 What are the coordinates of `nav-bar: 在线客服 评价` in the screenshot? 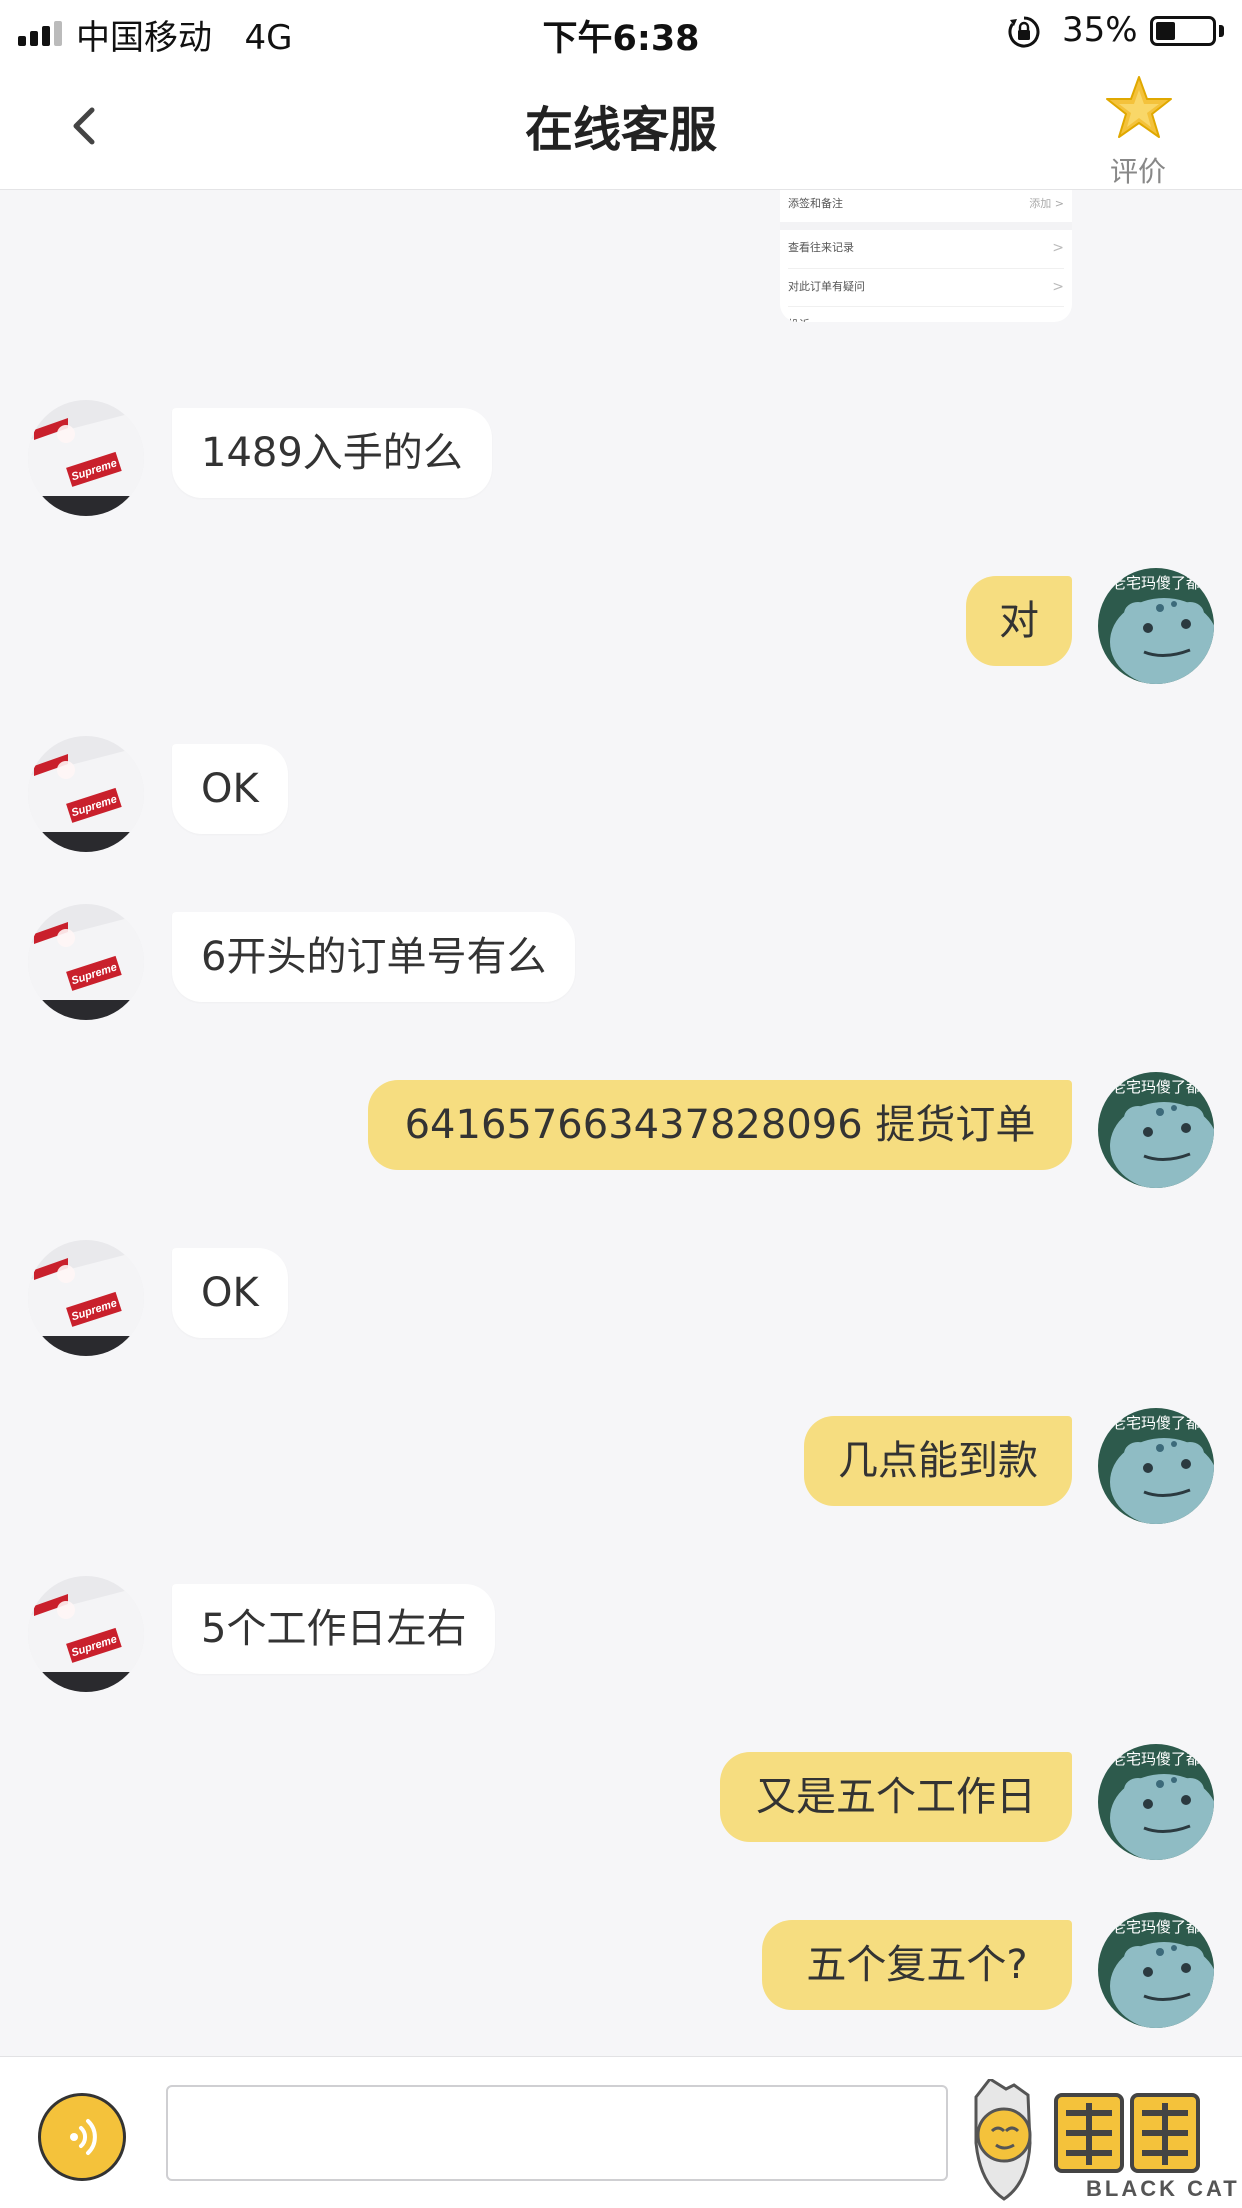 It's located at (621, 126).